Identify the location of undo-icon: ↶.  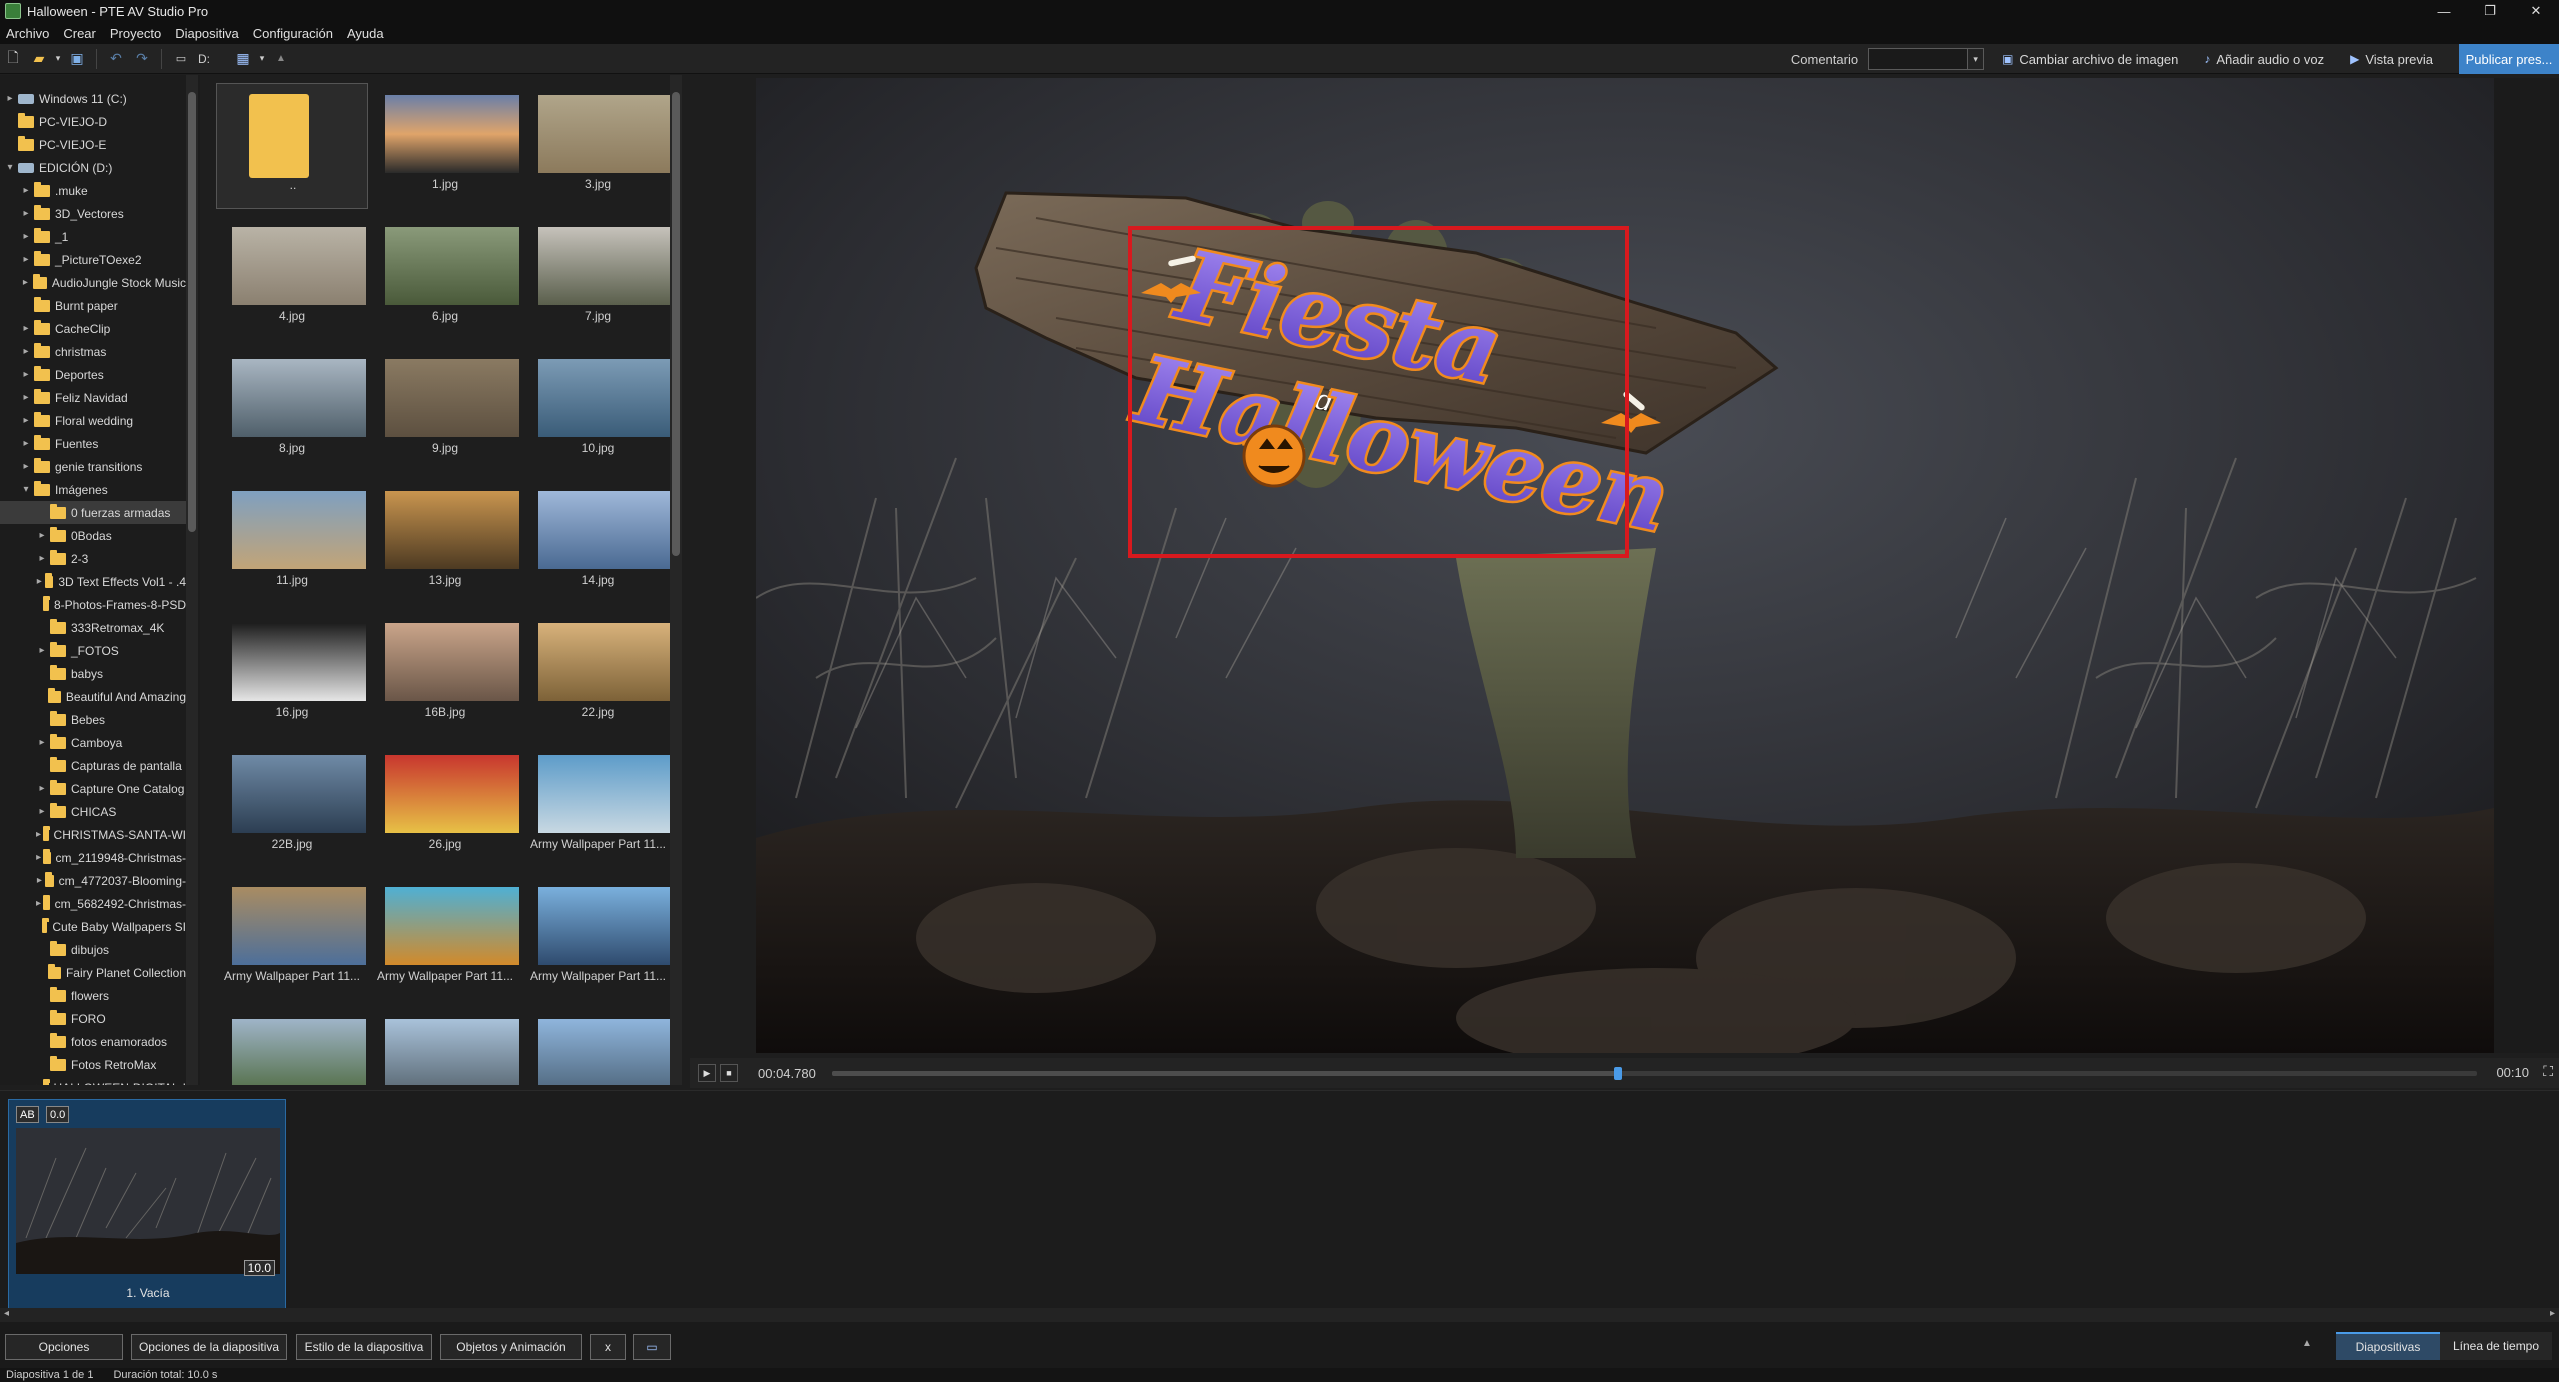
(116, 59).